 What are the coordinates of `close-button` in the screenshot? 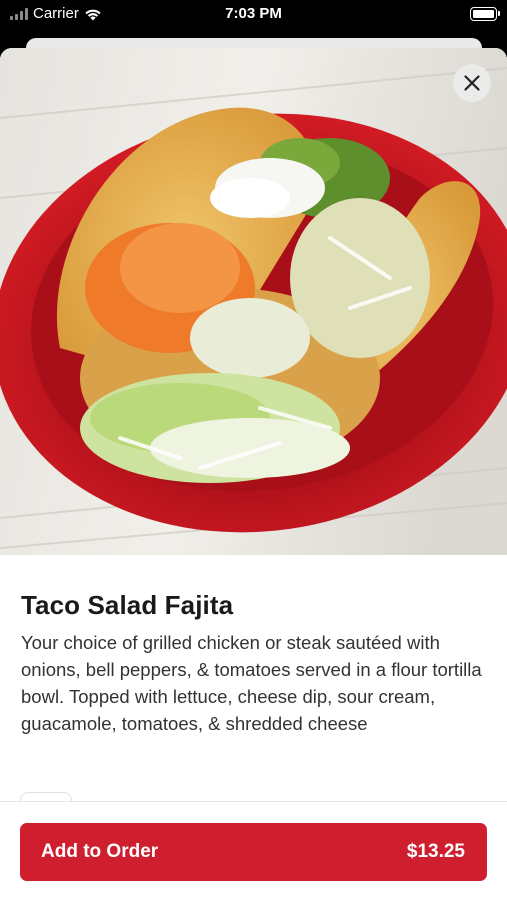 It's located at (472, 83).